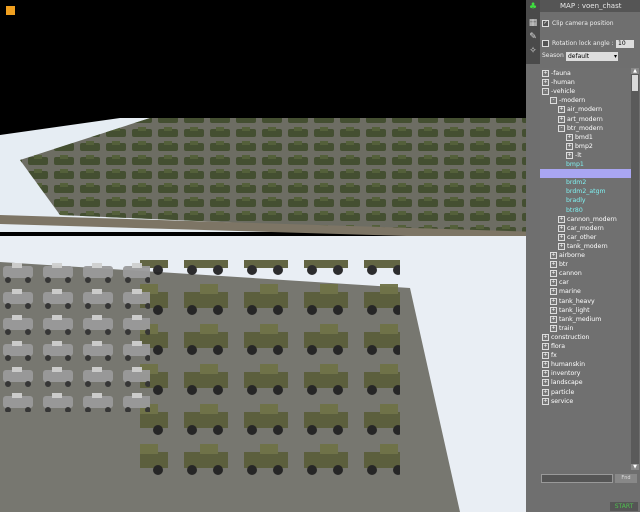 The image size is (640, 512). I want to click on tree-node: + construction, so click(565, 337).